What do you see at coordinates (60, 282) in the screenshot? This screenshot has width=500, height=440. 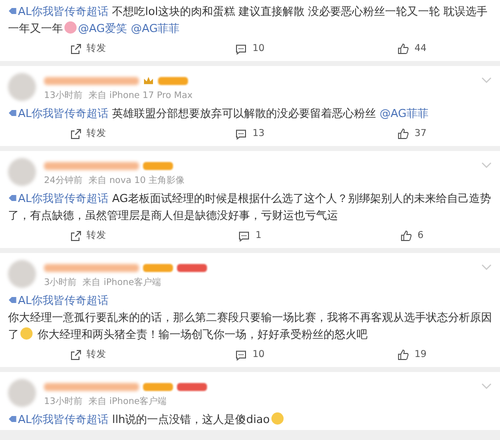 I see `post-time: 3小时前` at bounding box center [60, 282].